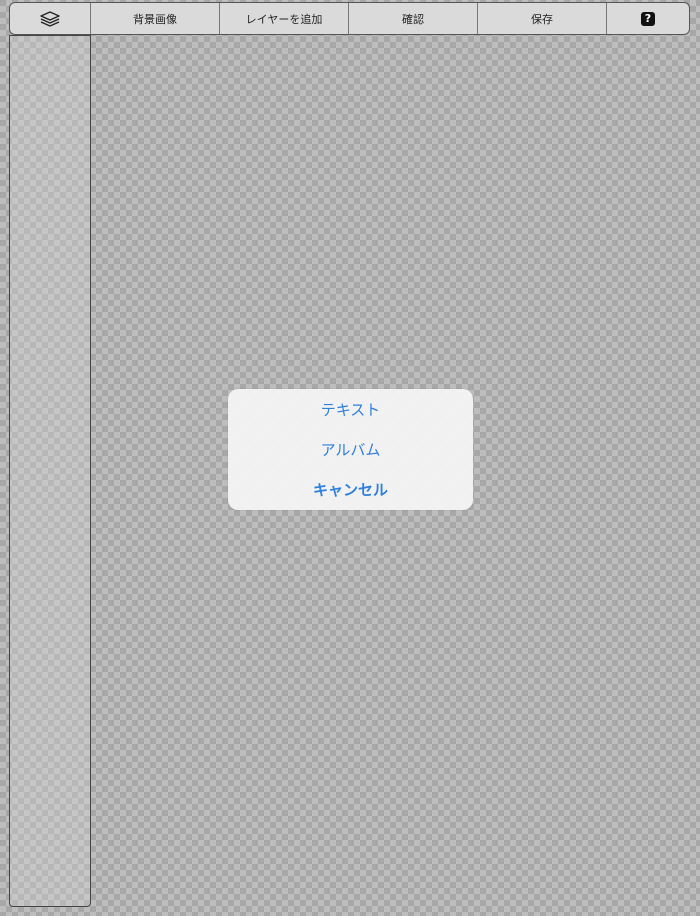  I want to click on add-layer-action-sheet: テキスト アルバム キャンセル, so click(350, 449).